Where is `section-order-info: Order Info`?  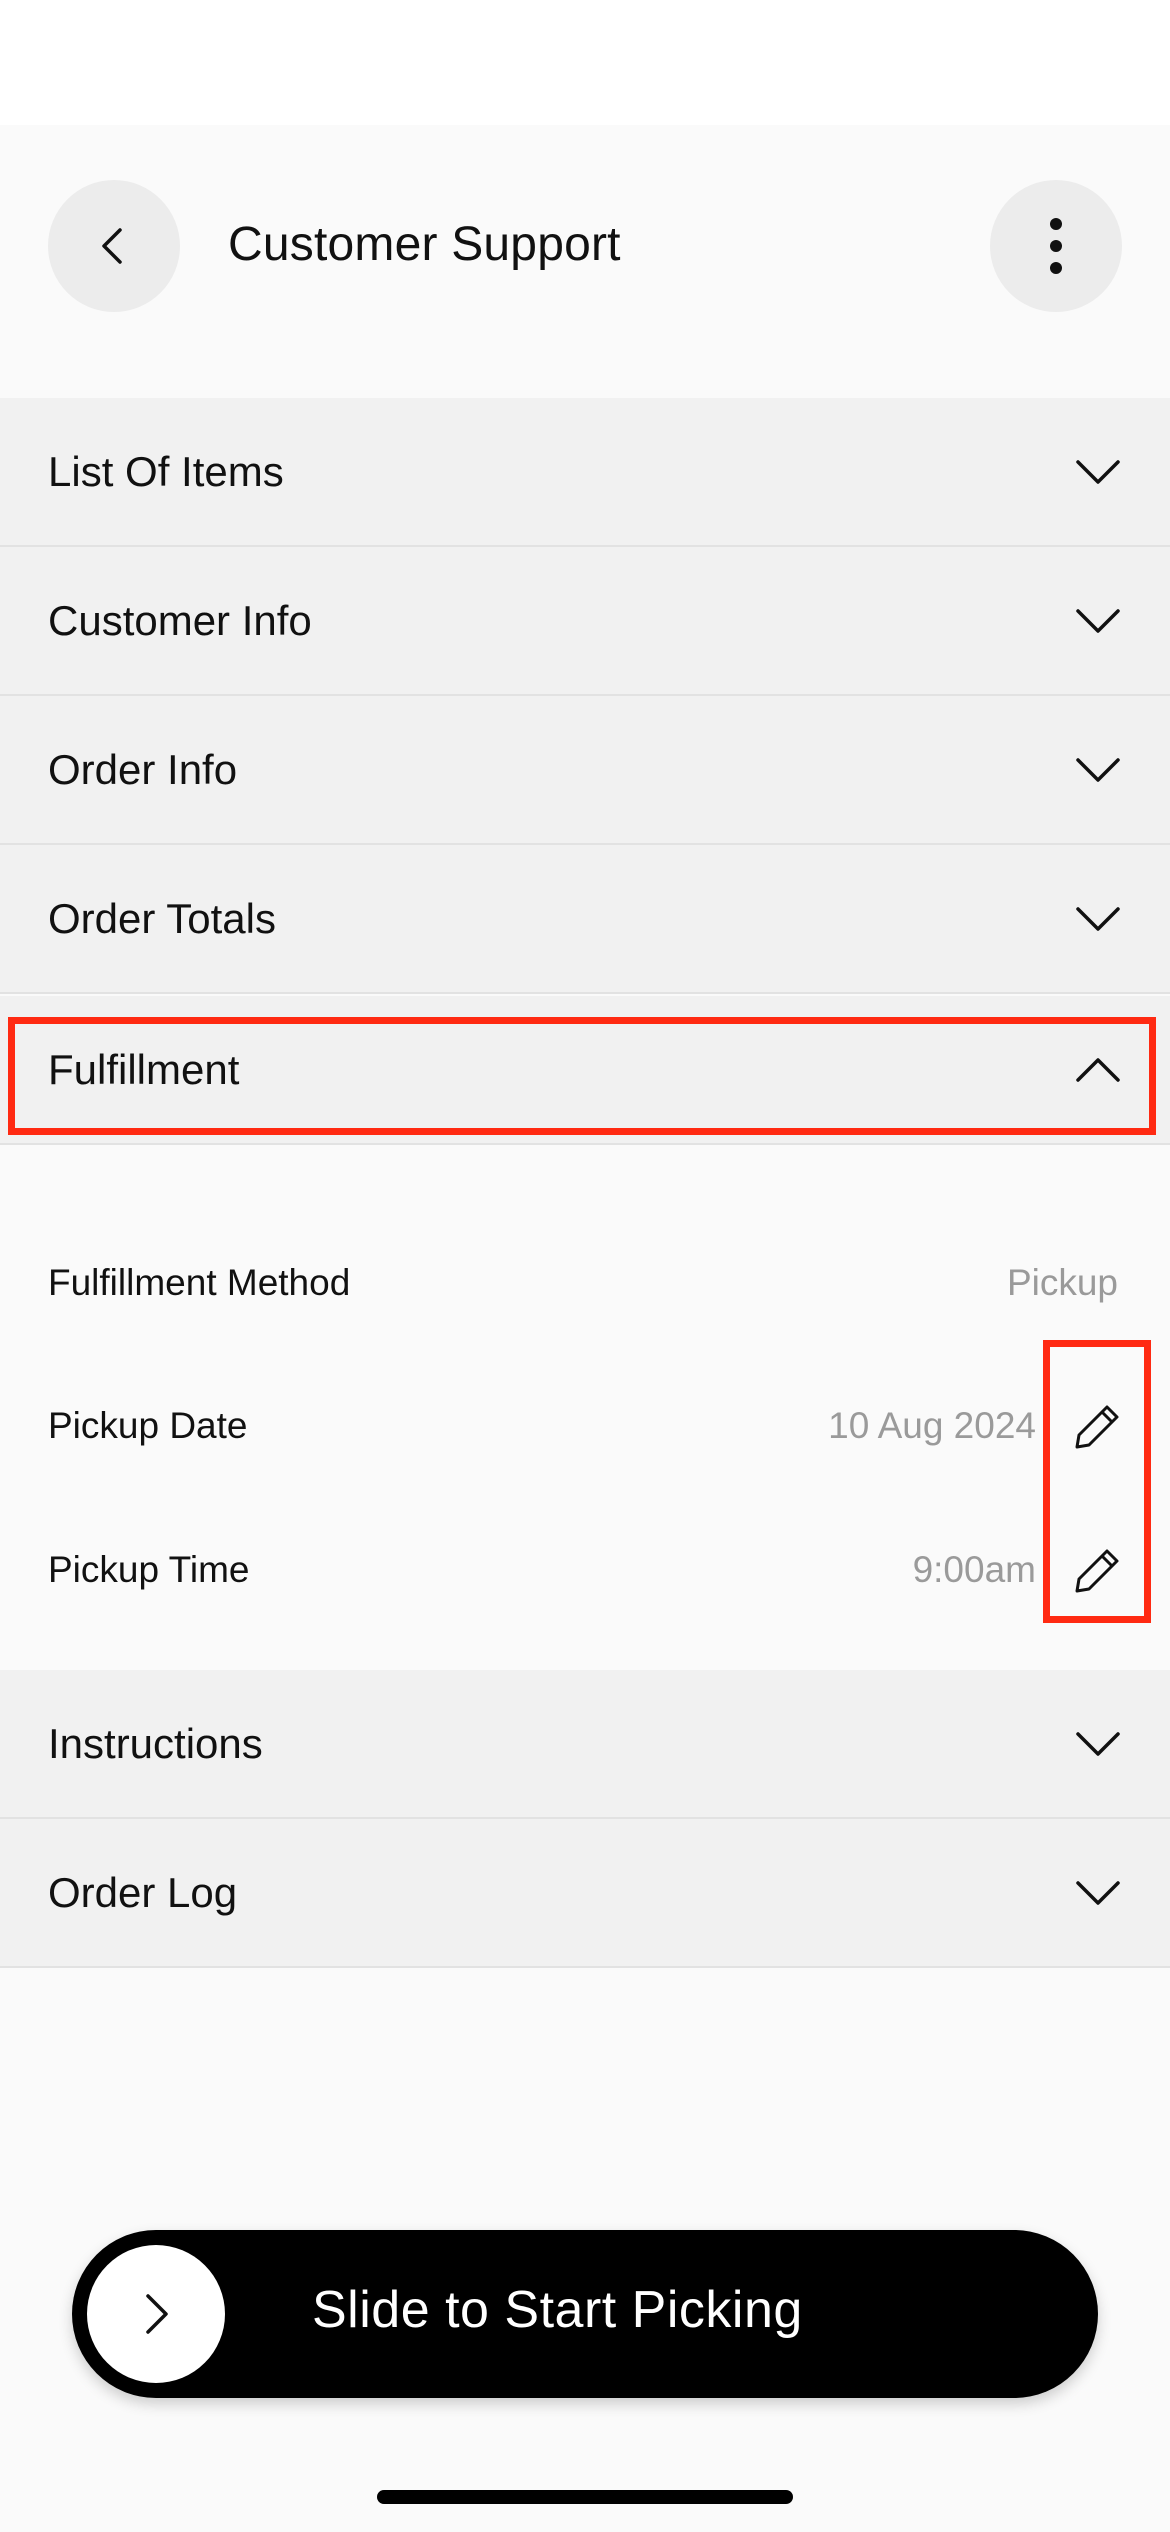 section-order-info: Order Info is located at coordinates (585, 770).